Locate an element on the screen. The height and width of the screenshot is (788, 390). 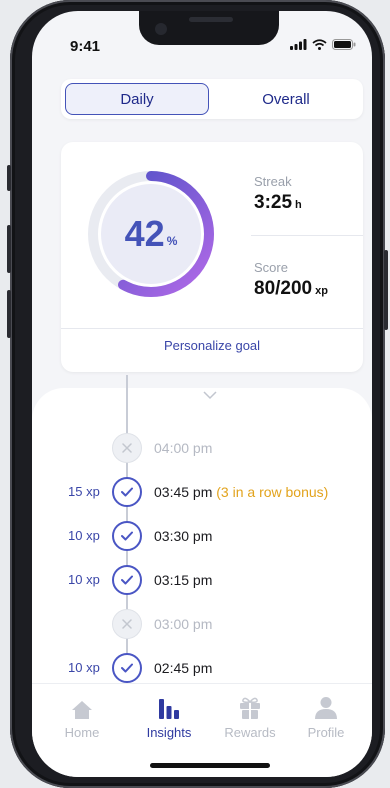
timeline-row: 10 xp 02:45 pm is located at coordinates (202, 668).